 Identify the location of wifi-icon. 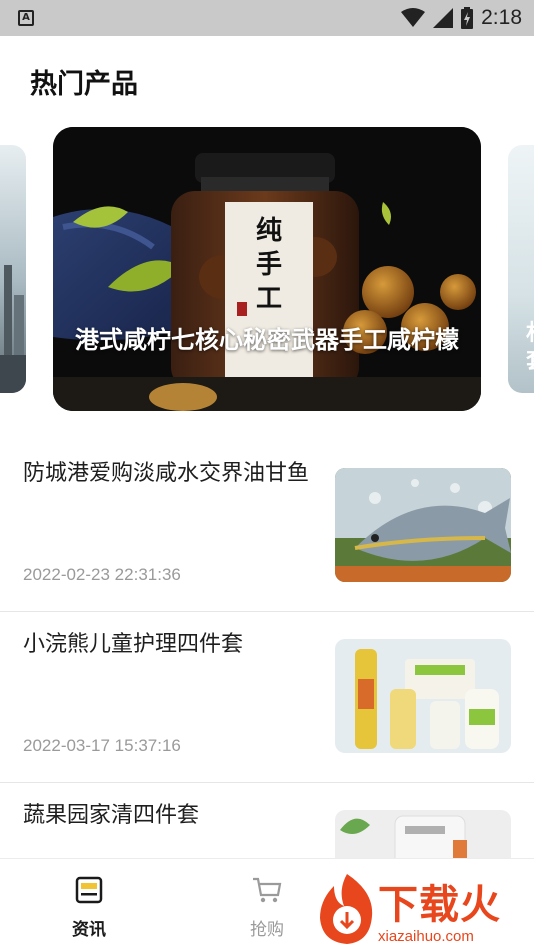
(413, 17).